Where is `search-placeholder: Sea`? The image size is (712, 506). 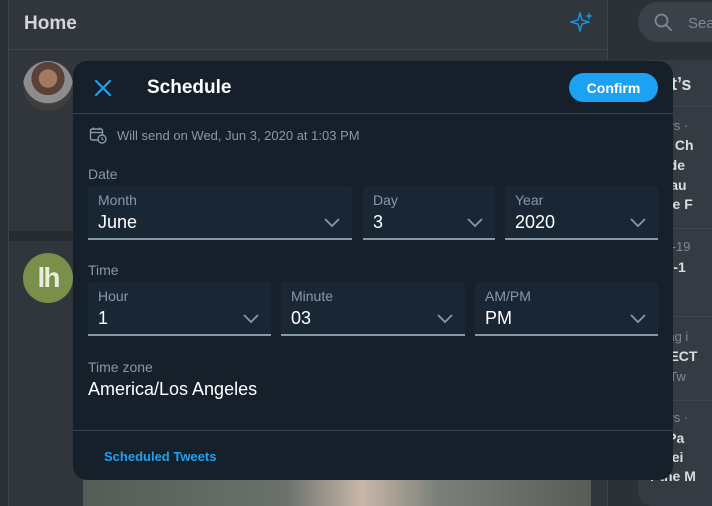
search-placeholder: Sea is located at coordinates (700, 23).